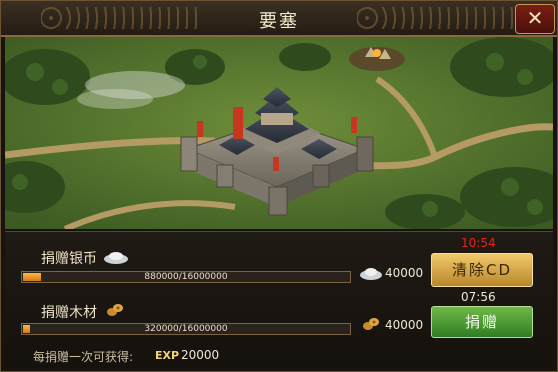 The image size is (558, 372). What do you see at coordinates (478, 243) in the screenshot?
I see `cooldown-timer: 10:54` at bounding box center [478, 243].